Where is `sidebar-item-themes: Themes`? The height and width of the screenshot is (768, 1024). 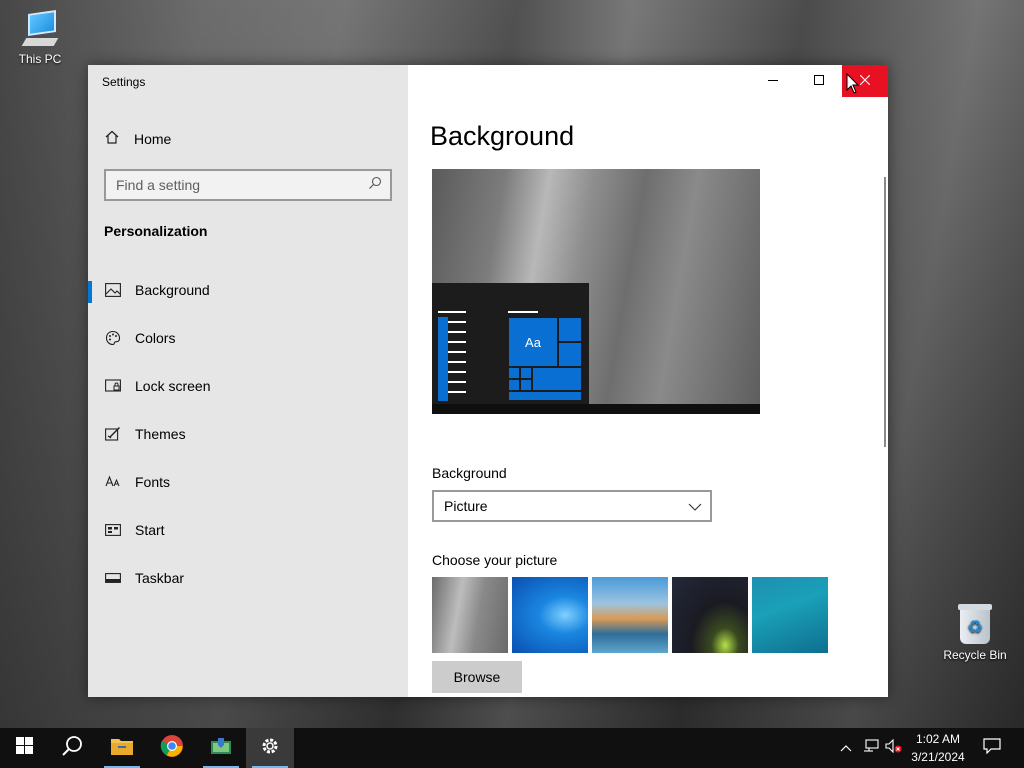 sidebar-item-themes: Themes is located at coordinates (248, 434).